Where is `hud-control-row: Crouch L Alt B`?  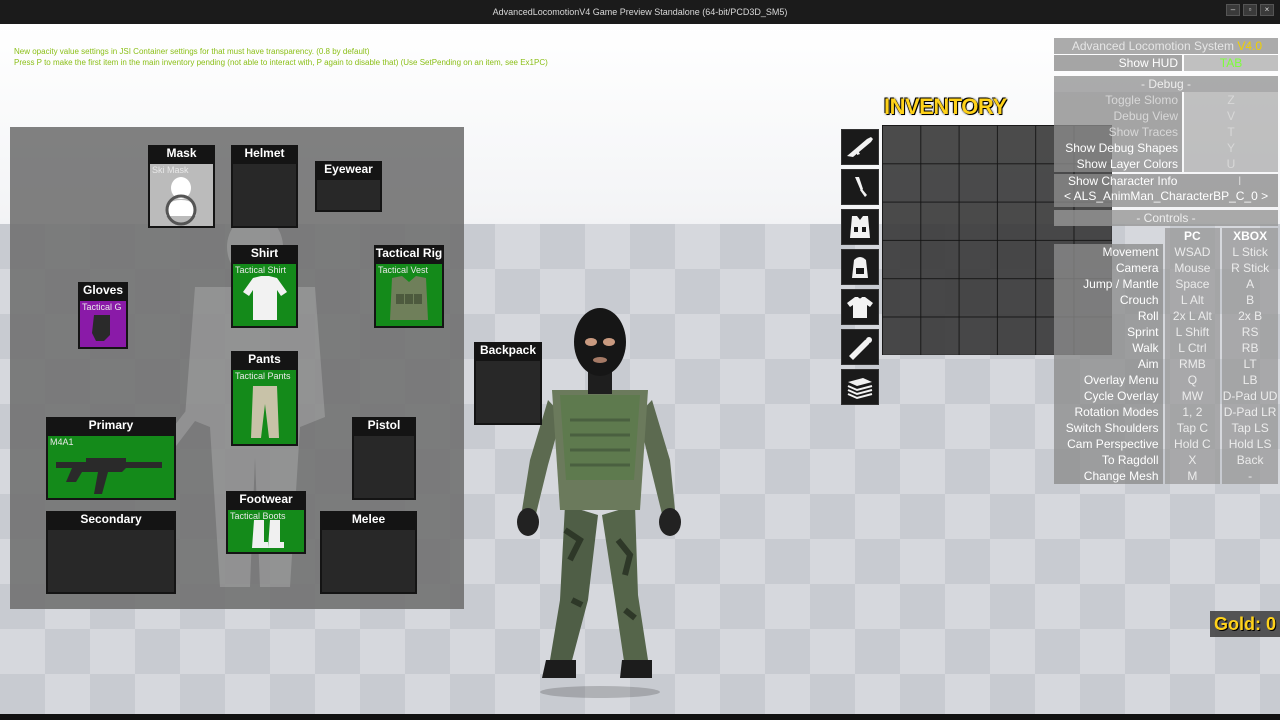
hud-control-row: Crouch L Alt B is located at coordinates (1166, 300).